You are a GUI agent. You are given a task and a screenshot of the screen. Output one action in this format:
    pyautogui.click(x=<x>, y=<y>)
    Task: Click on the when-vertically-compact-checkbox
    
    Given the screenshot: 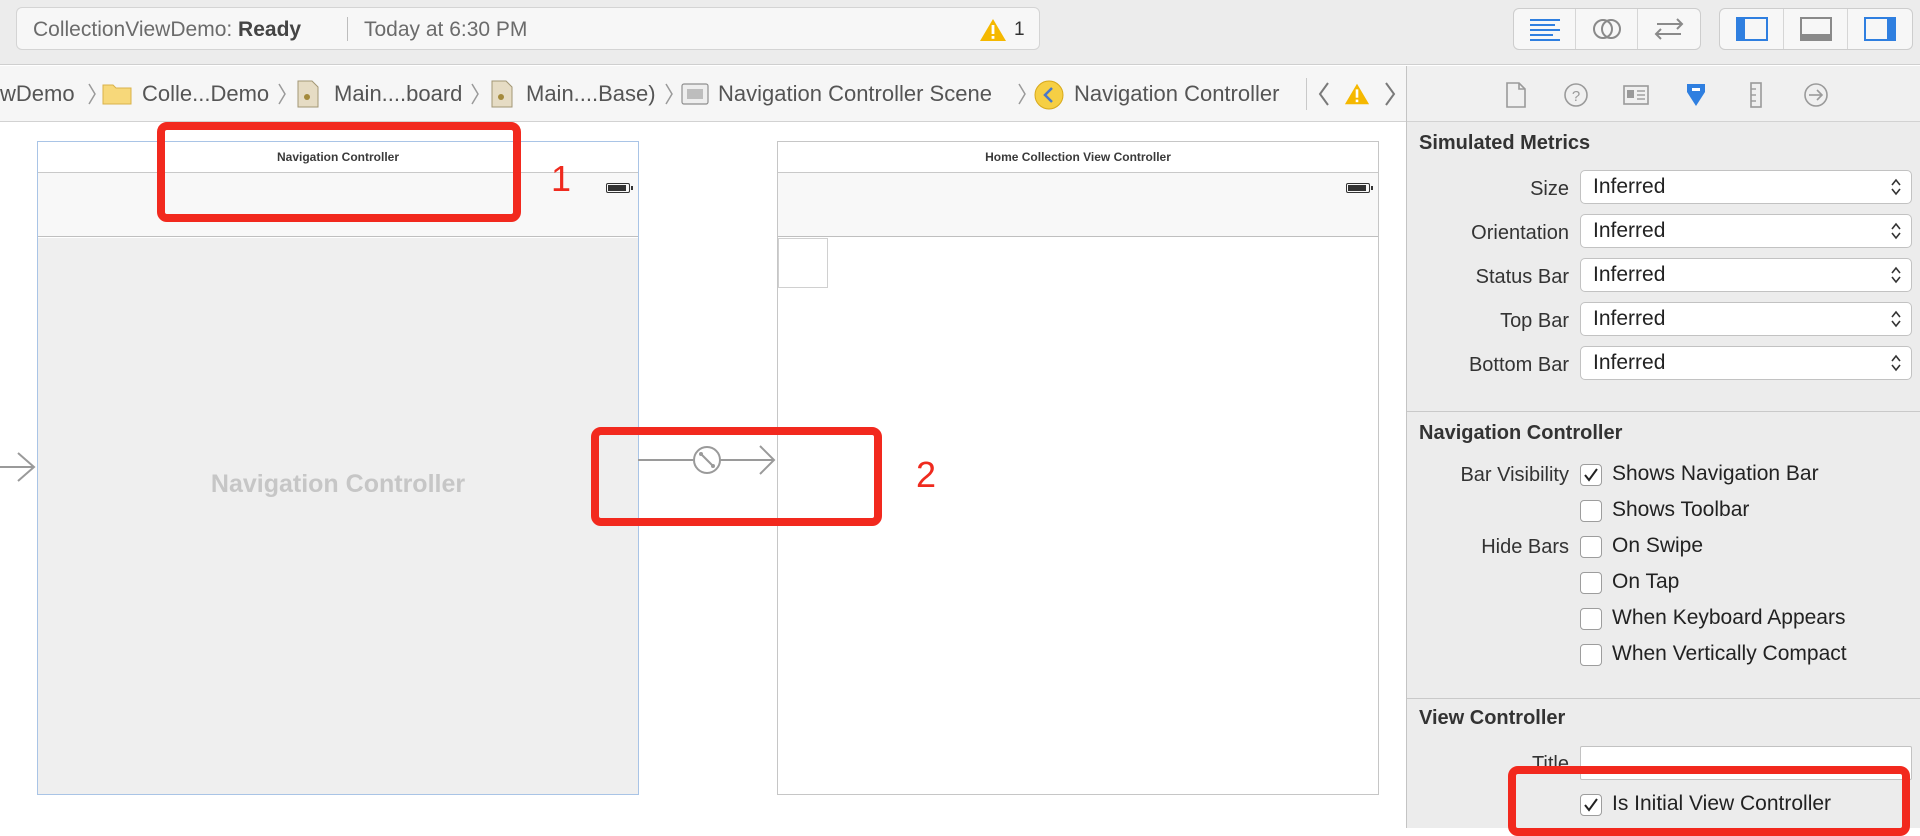 What is the action you would take?
    pyautogui.click(x=1591, y=655)
    